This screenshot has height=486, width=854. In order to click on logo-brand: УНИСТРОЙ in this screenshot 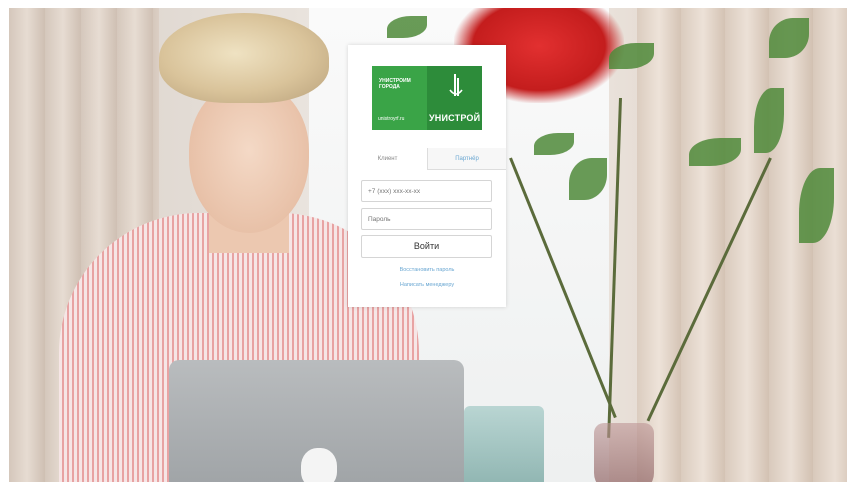, I will do `click(455, 118)`.